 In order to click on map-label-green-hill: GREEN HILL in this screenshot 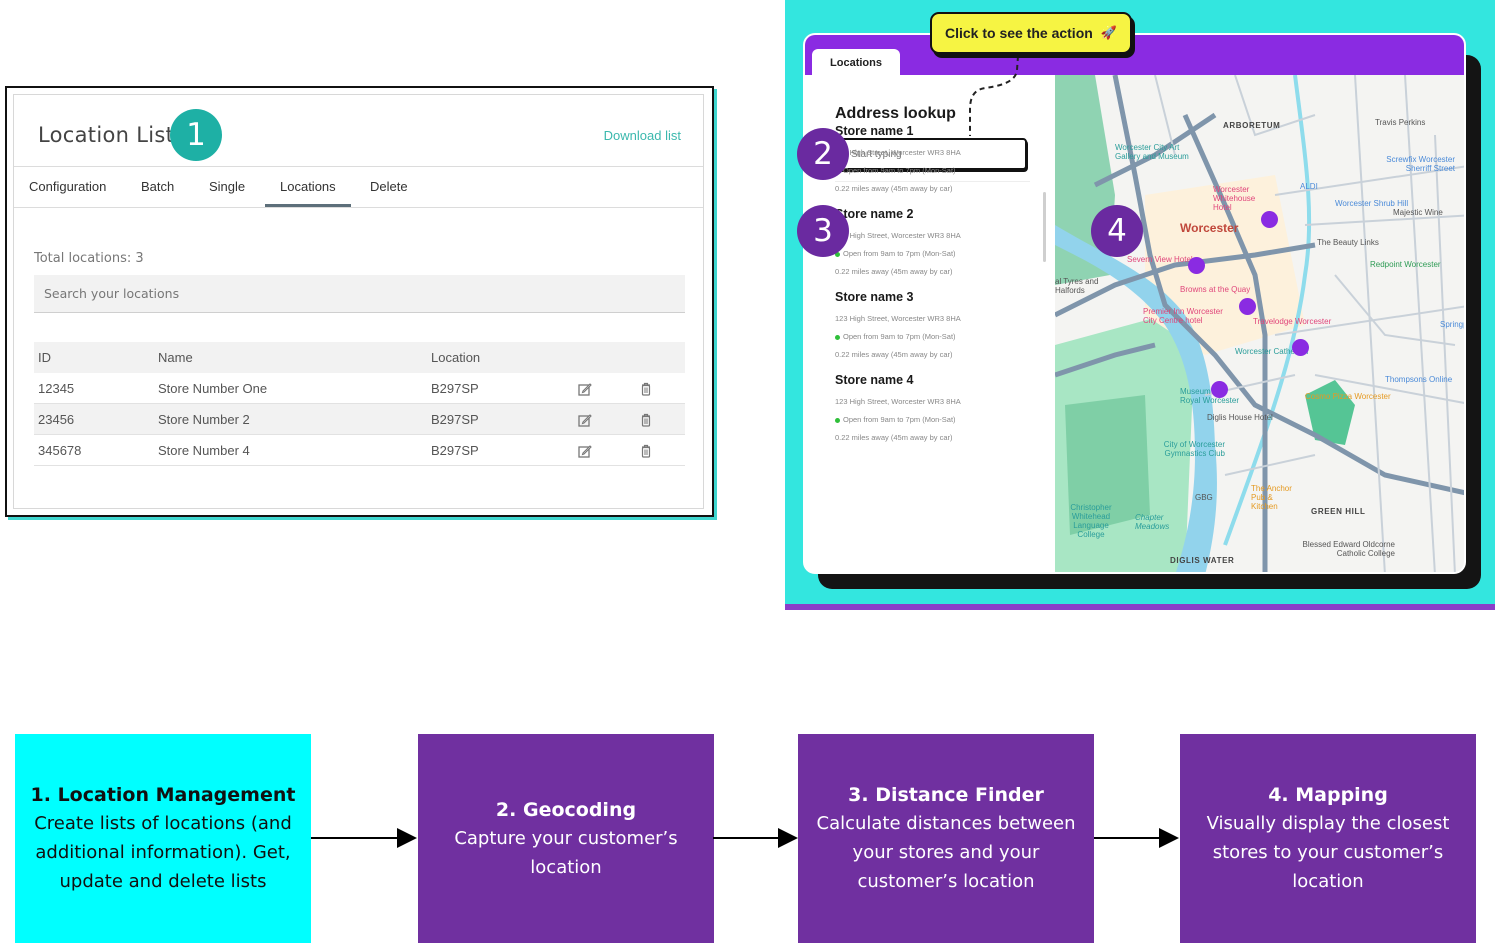, I will do `click(1338, 511)`.